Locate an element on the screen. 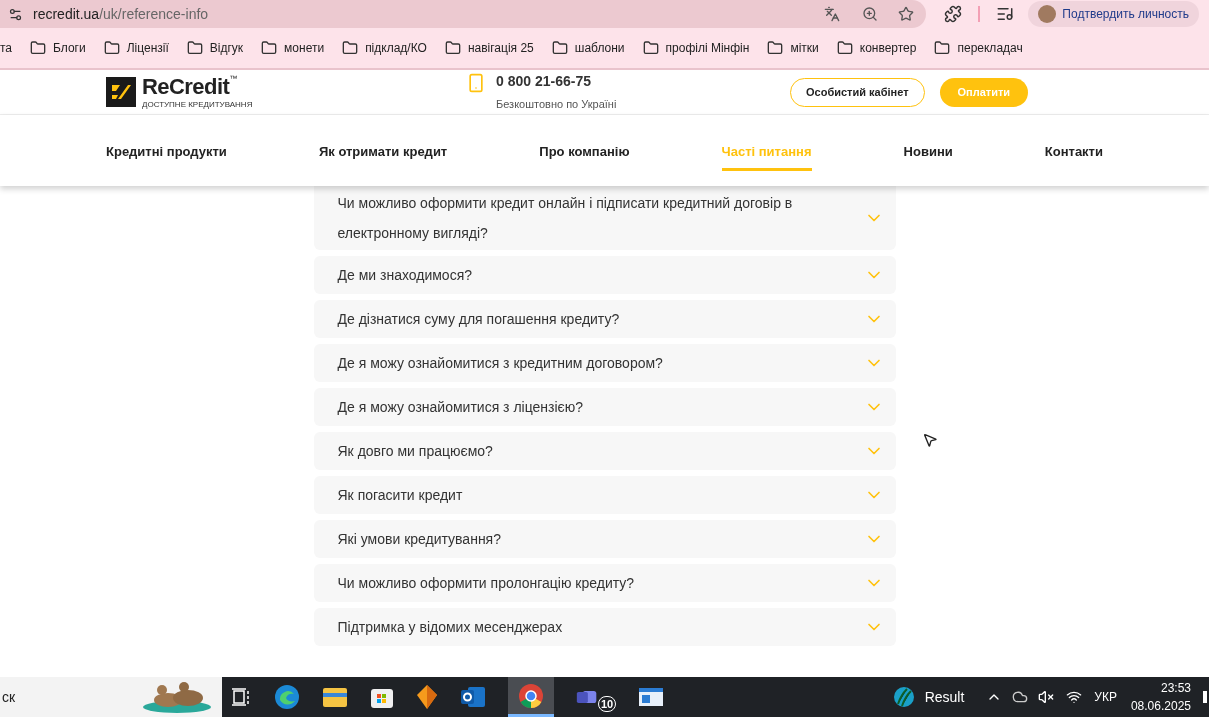 The height and width of the screenshot is (717, 1209). app-icon is located at coordinates (427, 697).